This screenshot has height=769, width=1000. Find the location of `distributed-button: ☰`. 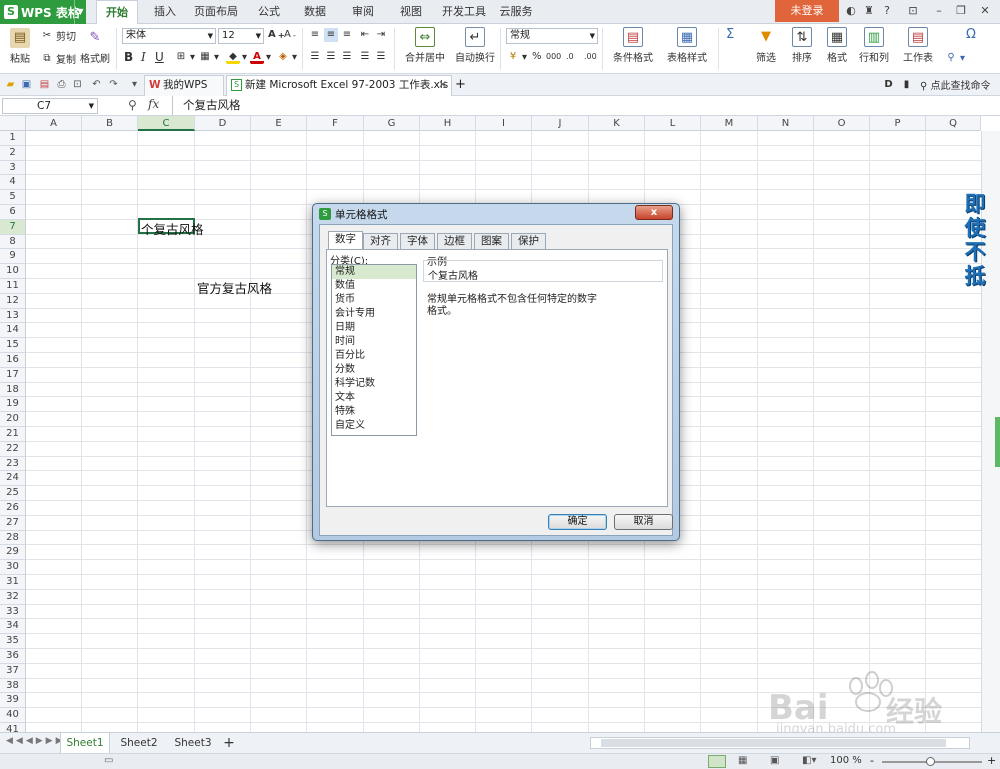

distributed-button: ☰ is located at coordinates (381, 57).